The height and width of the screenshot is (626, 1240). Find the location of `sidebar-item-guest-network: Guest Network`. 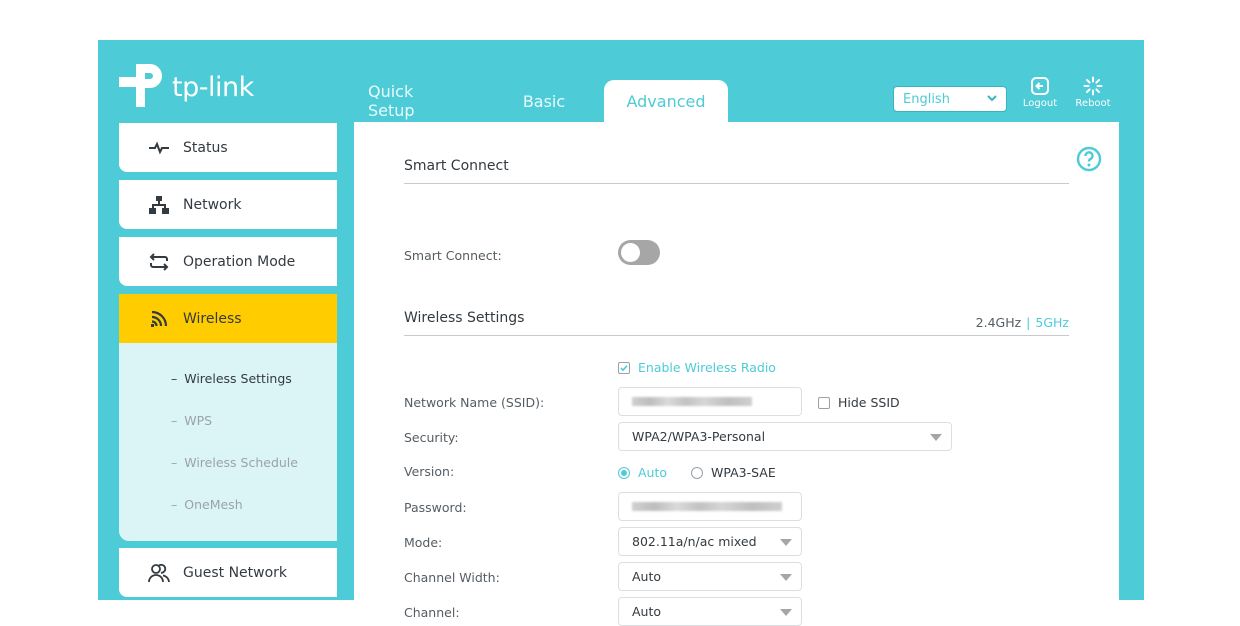

sidebar-item-guest-network: Guest Network is located at coordinates (228, 572).